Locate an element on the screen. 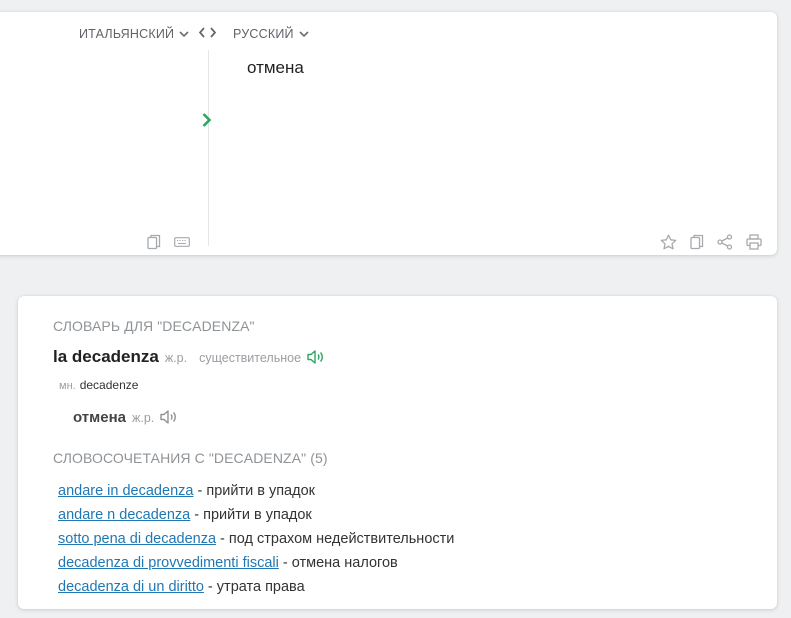 This screenshot has height=618, width=791. share-button is located at coordinates (725, 242).